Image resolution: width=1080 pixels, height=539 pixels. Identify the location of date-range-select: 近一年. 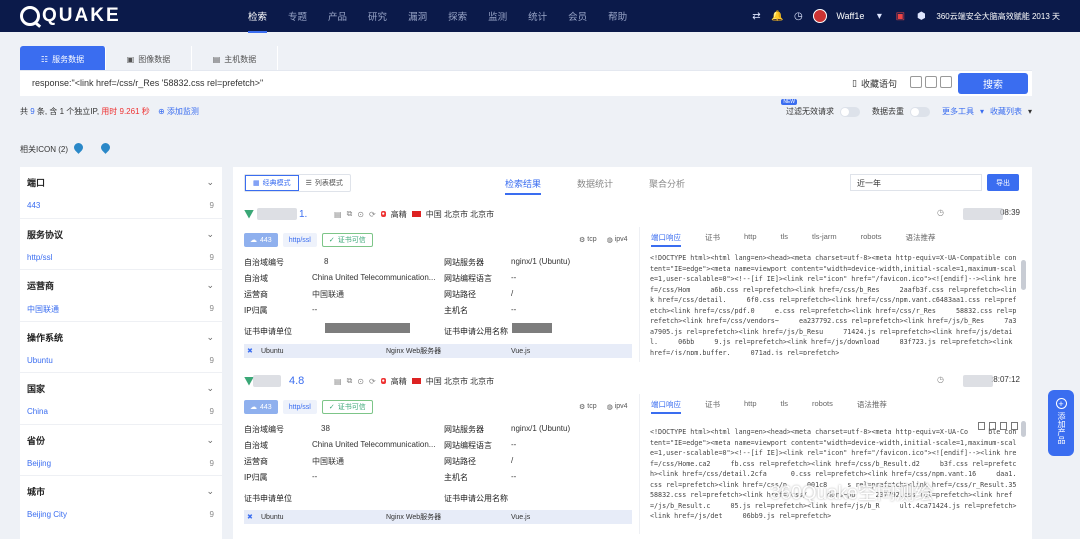
(916, 182).